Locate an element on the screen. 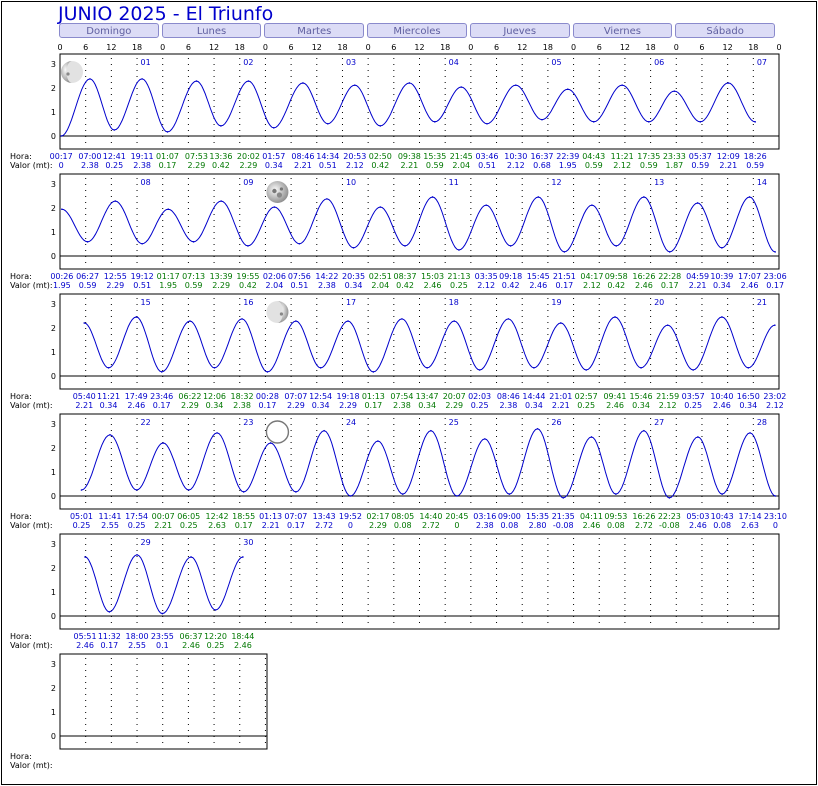  extreme-time-label: 20:07 is located at coordinates (454, 396).